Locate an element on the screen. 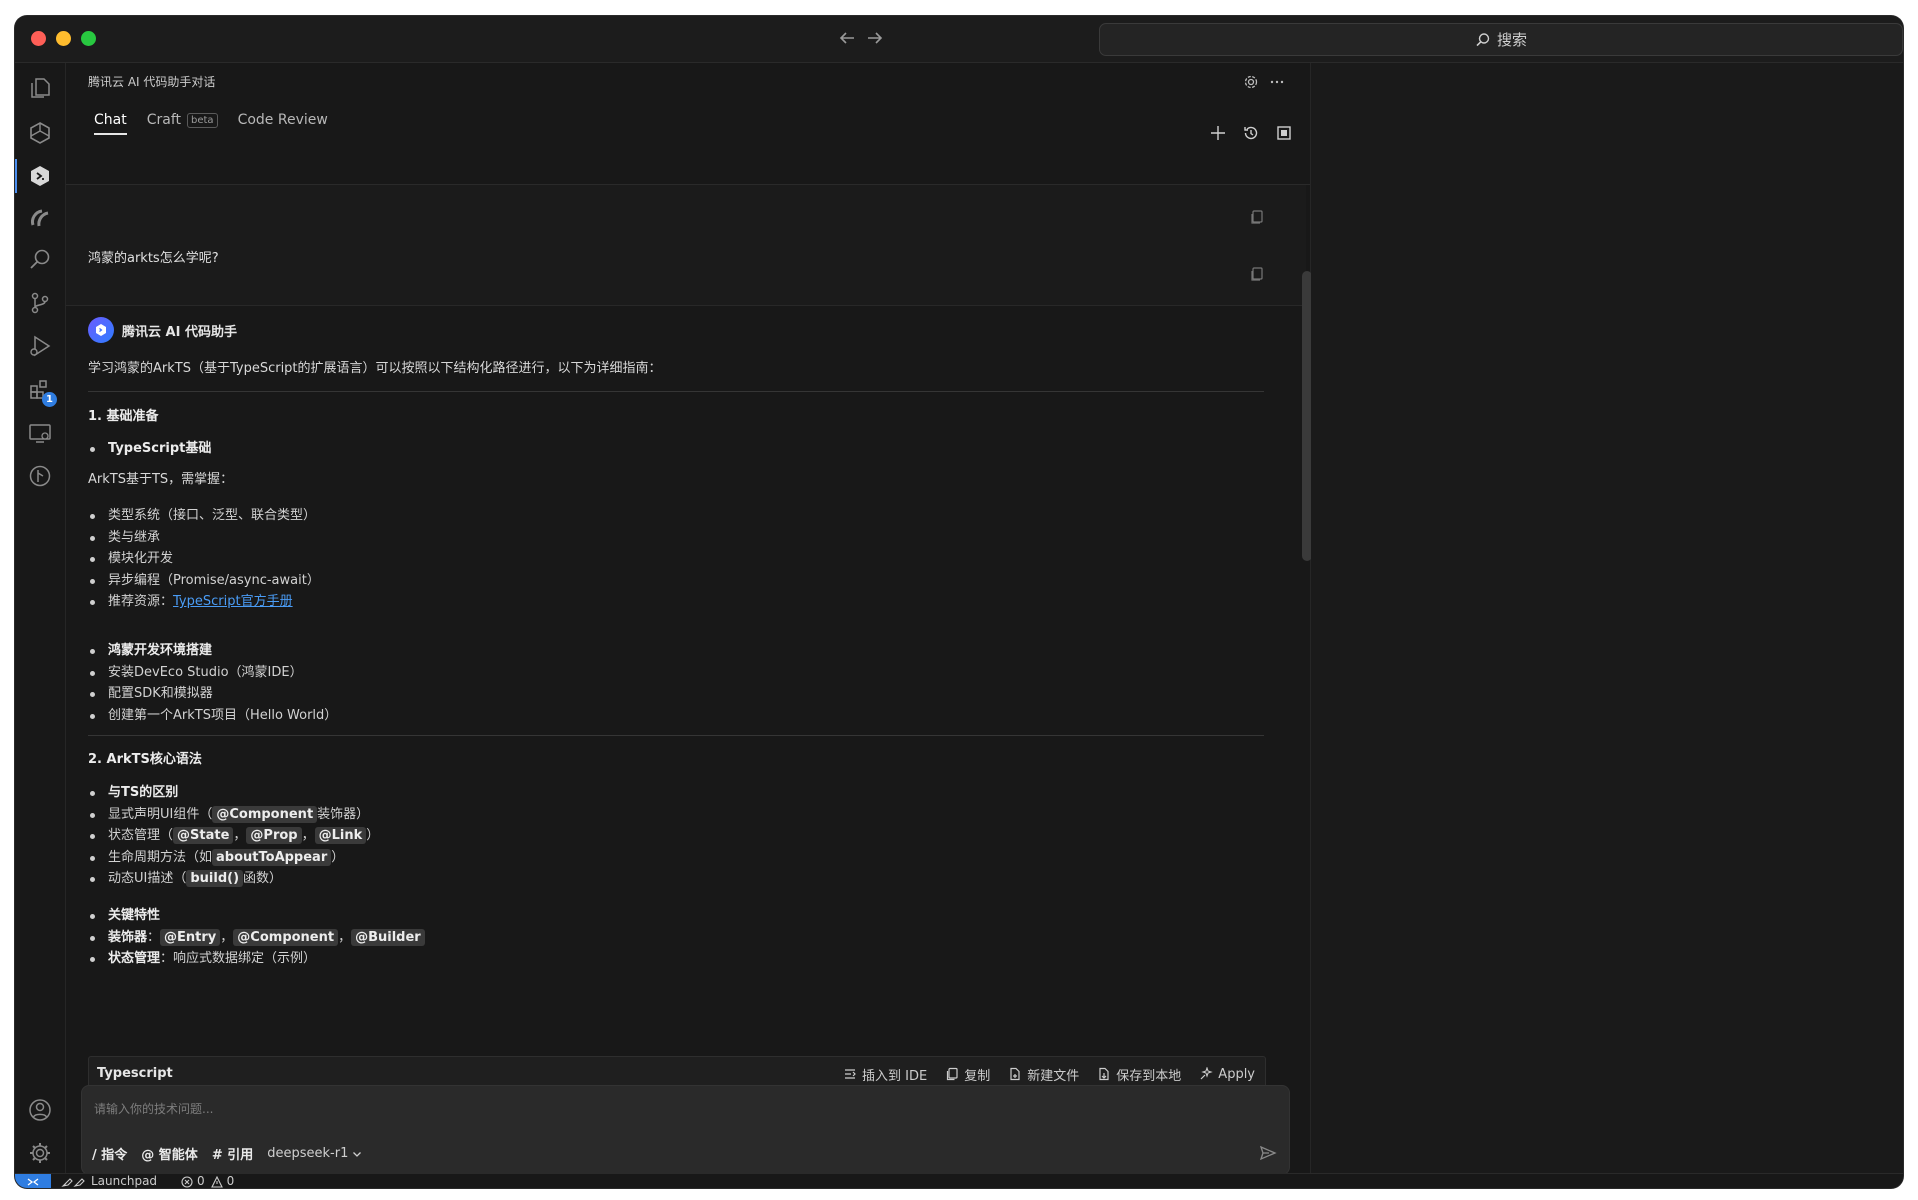 This screenshot has width=1918, height=1200. list-item-text: 关键特性 is located at coordinates (134, 915).